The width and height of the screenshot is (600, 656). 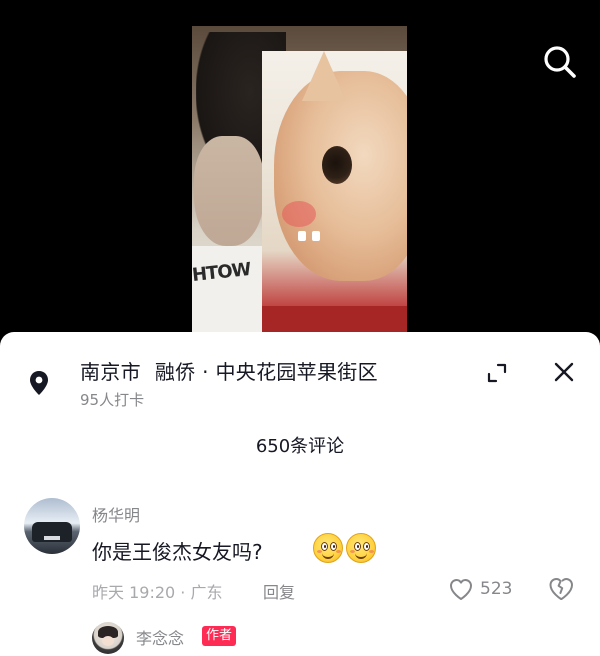 I want to click on comment-text: 你是王俊杰女友吗?, so click(x=177, y=550).